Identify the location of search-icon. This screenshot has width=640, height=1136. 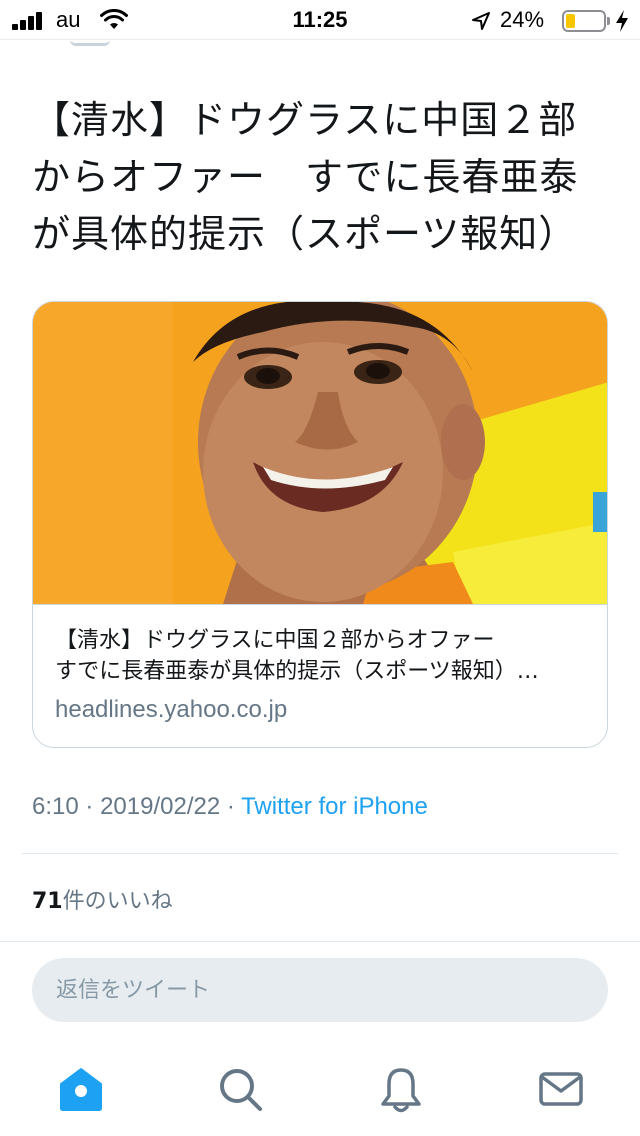
(241, 1090).